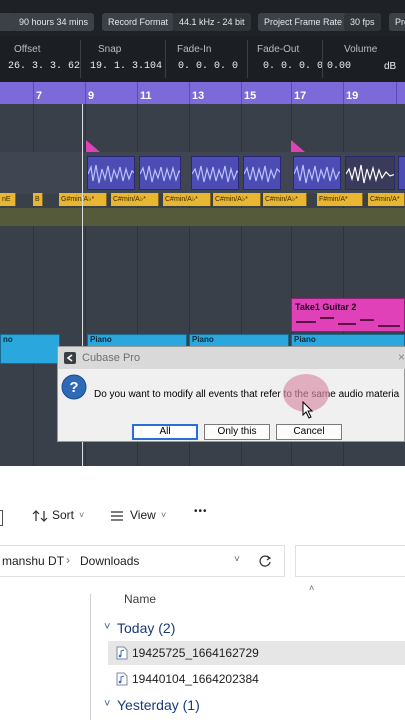 The height and width of the screenshot is (720, 405). What do you see at coordinates (38, 199) in the screenshot?
I see `chord-event: B` at bounding box center [38, 199].